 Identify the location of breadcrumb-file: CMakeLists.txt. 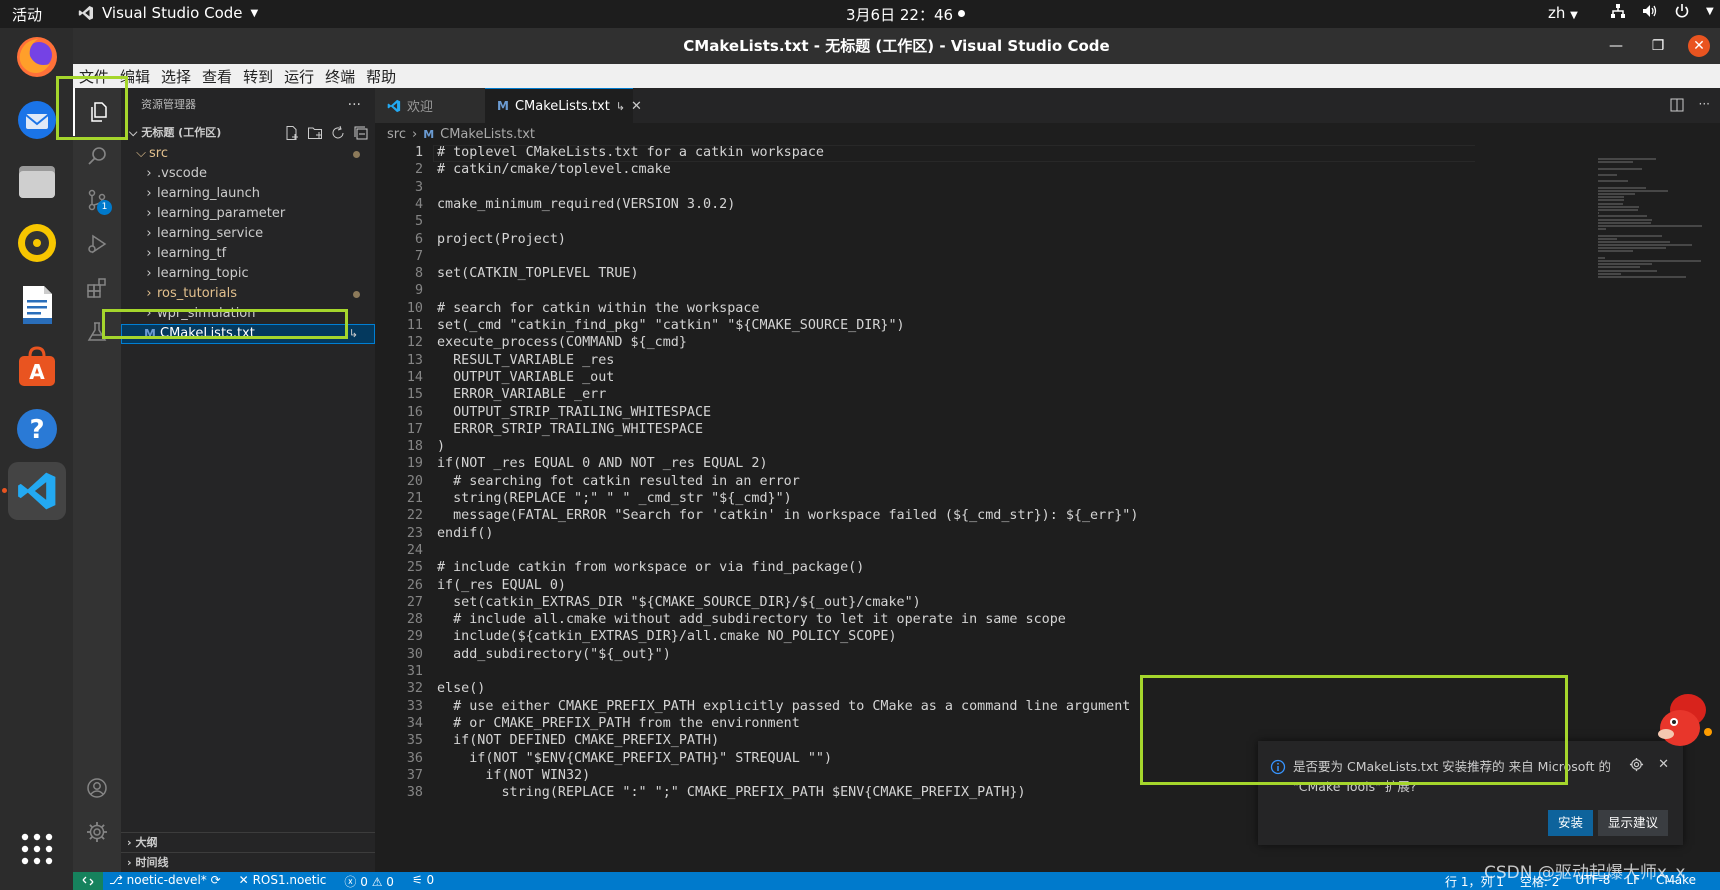
(487, 134).